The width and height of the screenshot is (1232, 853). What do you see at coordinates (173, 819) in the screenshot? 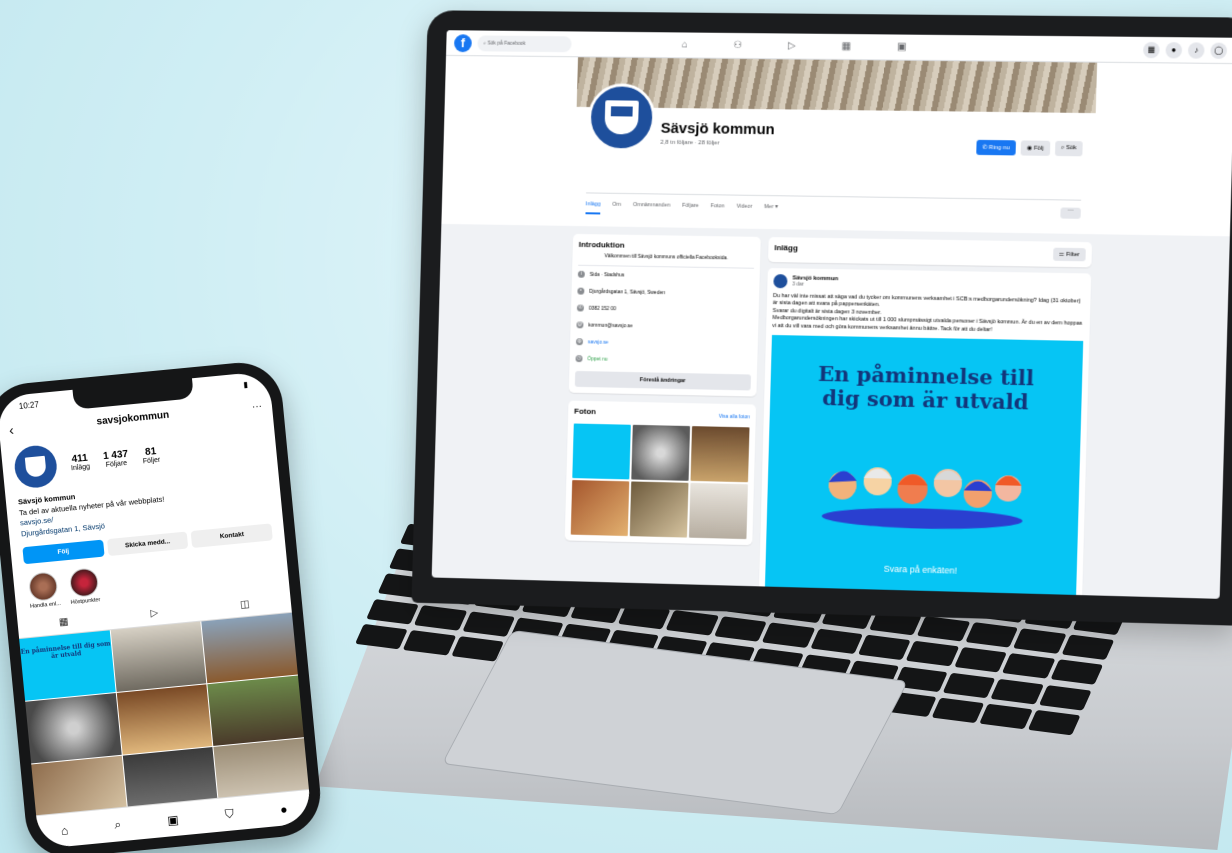
I see `reels-icon: ▣` at bounding box center [173, 819].